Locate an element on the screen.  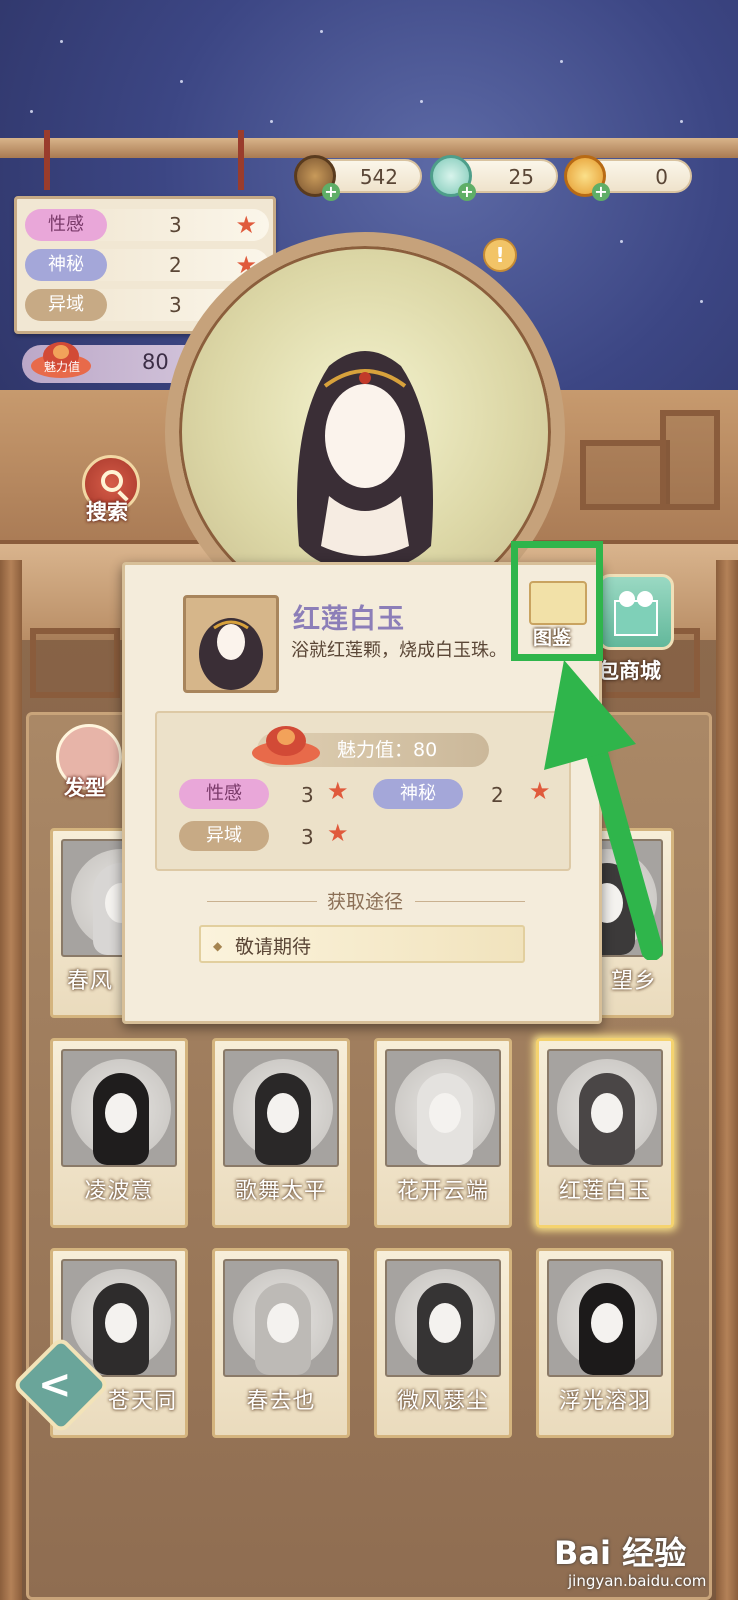
hairstyle-card-selected: 红莲白玉 is located at coordinates (605, 1133).